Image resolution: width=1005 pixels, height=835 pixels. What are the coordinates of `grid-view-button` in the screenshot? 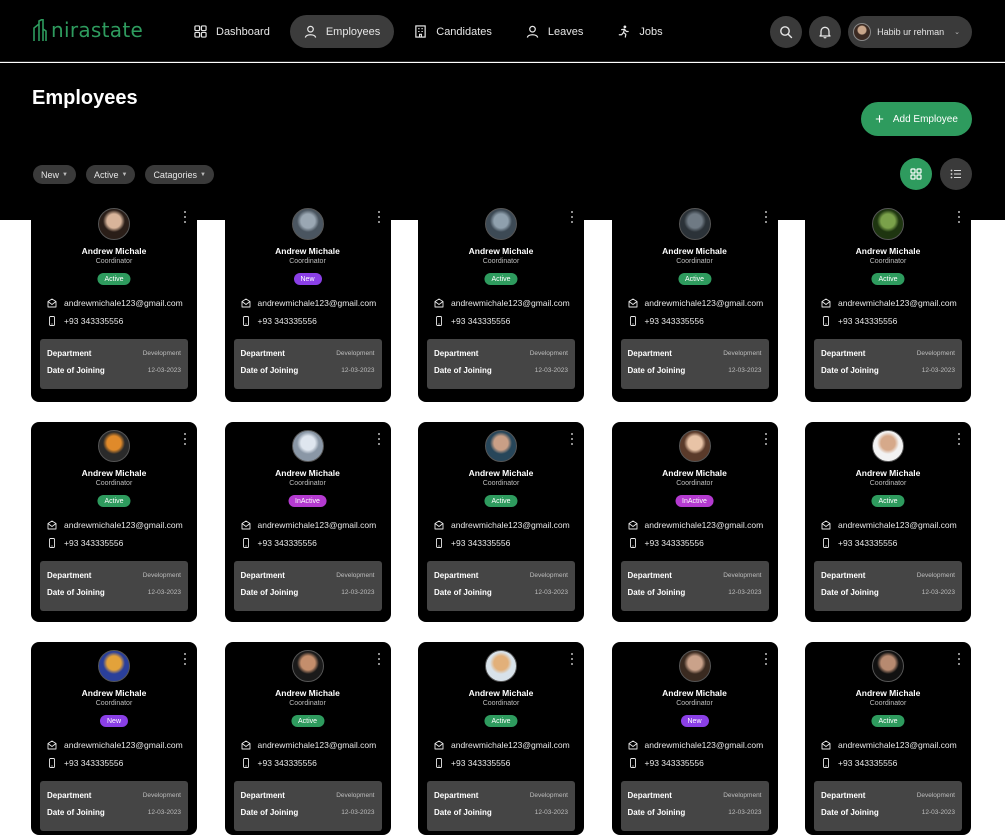 It's located at (916, 174).